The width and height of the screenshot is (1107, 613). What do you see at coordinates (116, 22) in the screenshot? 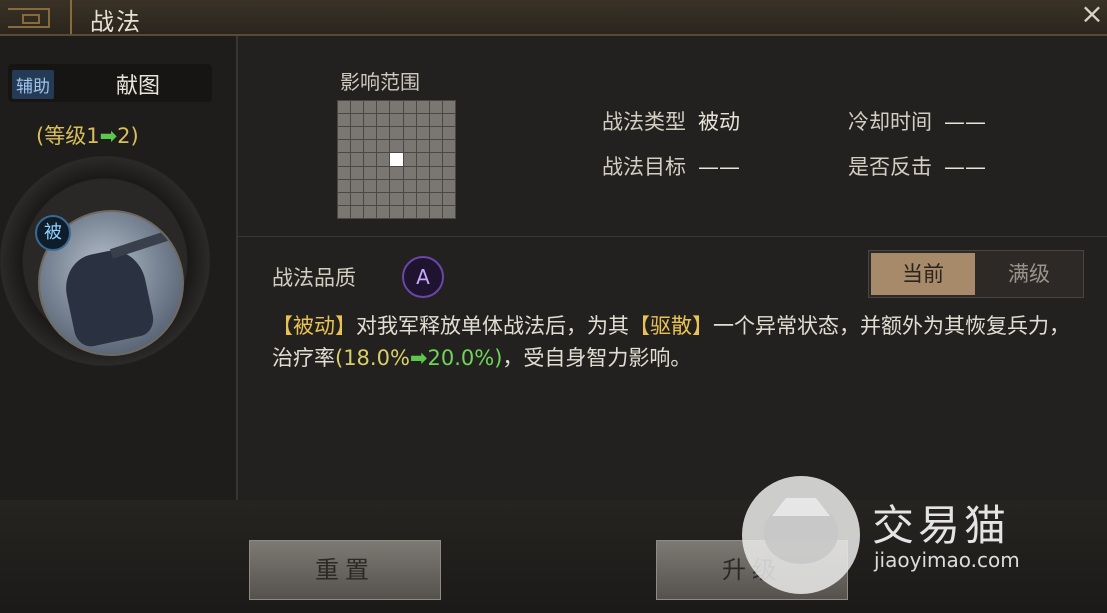
I see `window-title: 战法` at bounding box center [116, 22].